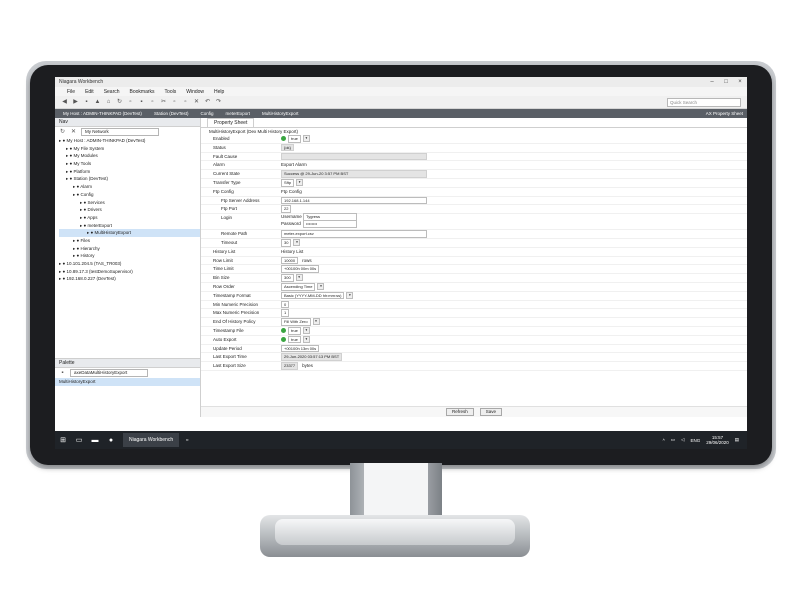 This screenshot has height=600, width=800. I want to click on nav-tree-item: ▸ ● meterExport, so click(129, 226).